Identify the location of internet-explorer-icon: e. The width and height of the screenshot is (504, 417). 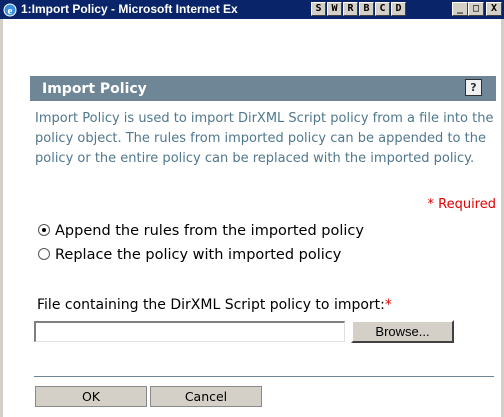
(10, 10).